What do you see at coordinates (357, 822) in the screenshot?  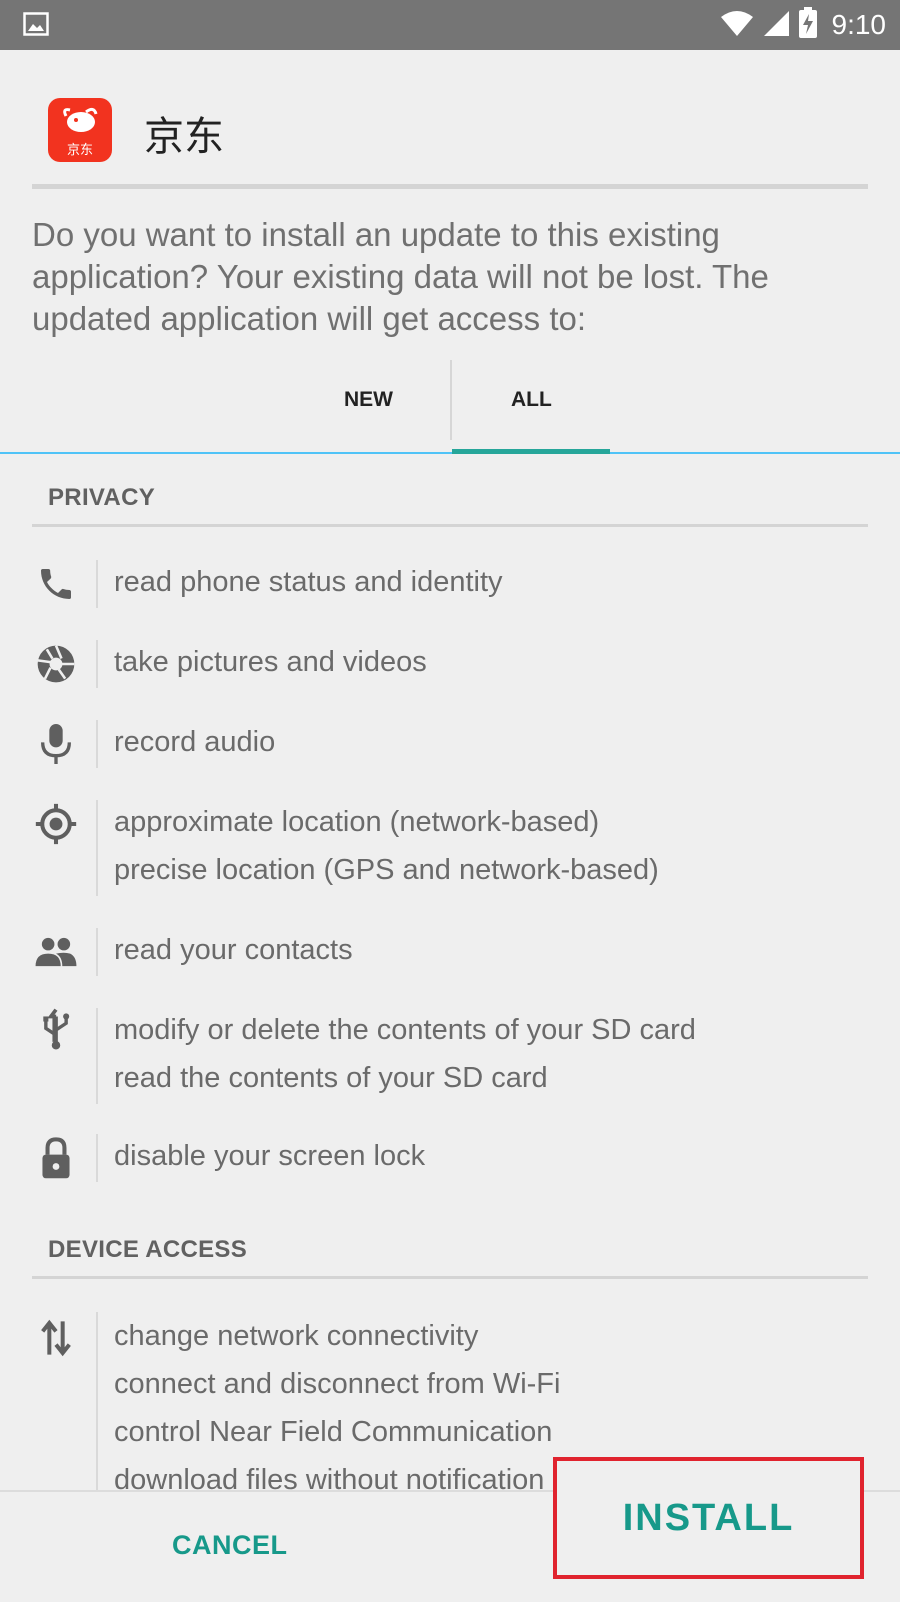 I see `permission-text: approximate location (network-based)` at bounding box center [357, 822].